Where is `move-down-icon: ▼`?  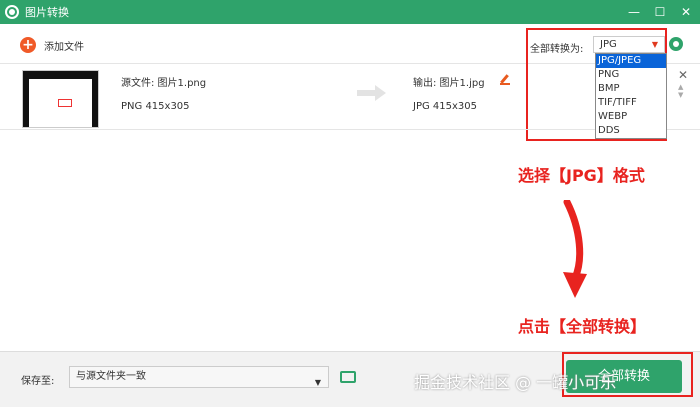
move-down-icon: ▼ is located at coordinates (680, 95).